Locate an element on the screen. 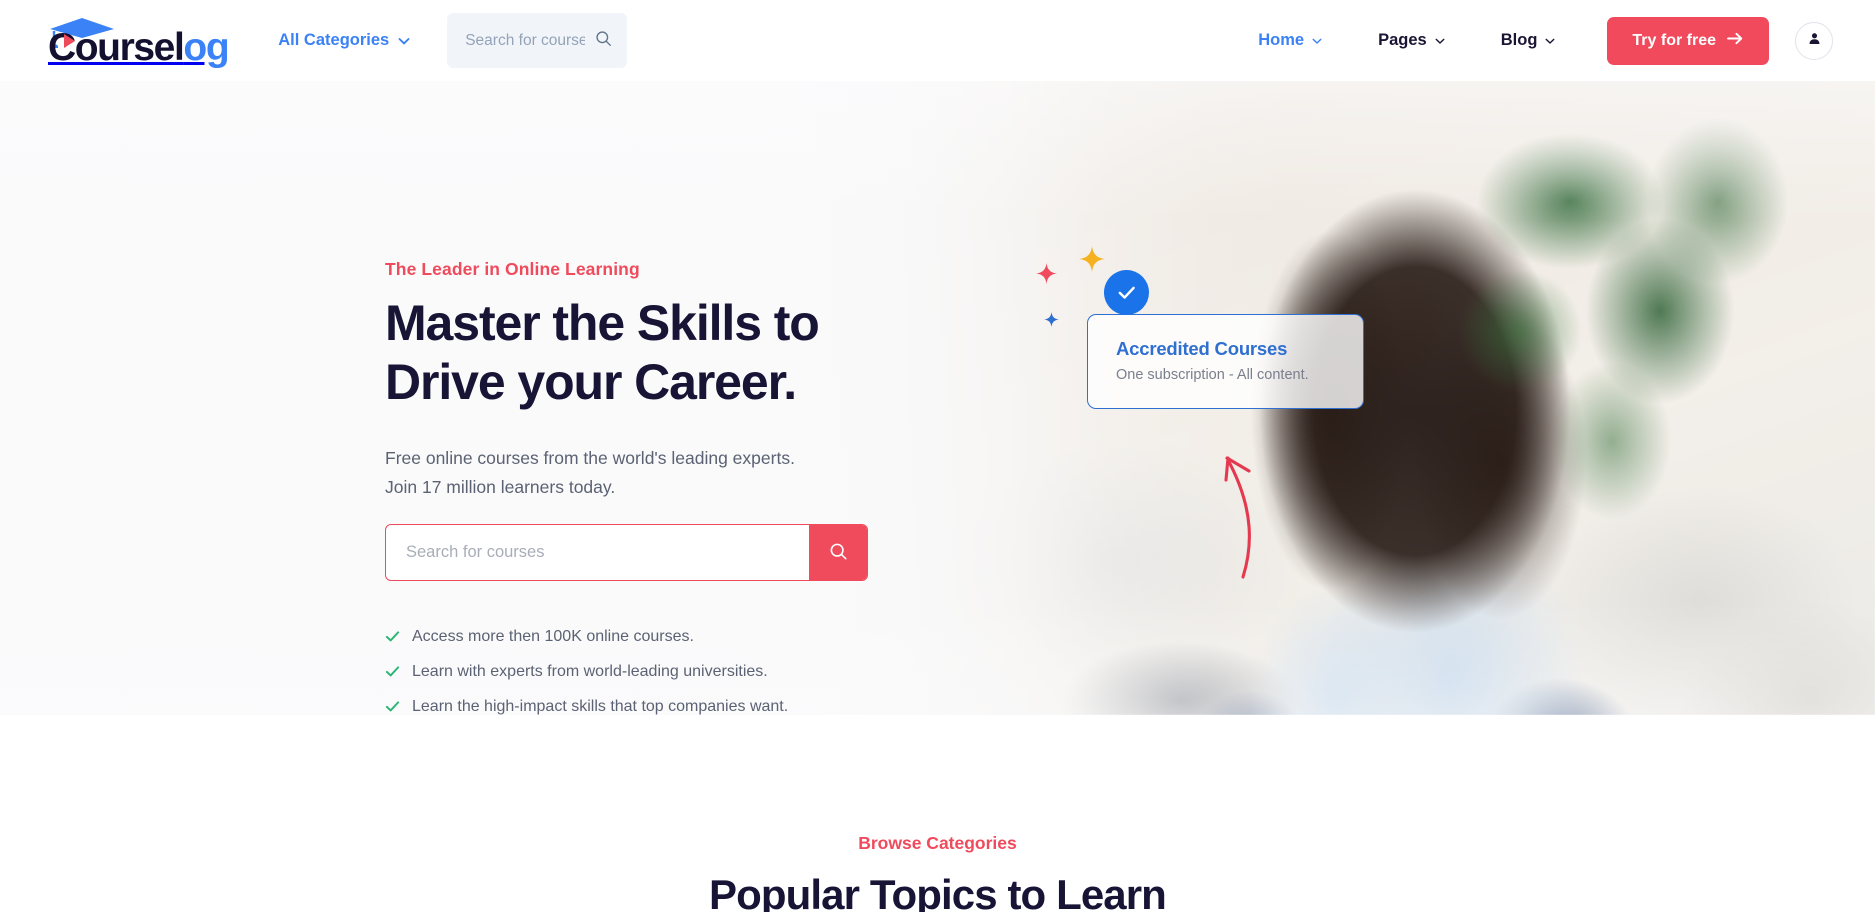  hero-subtitle-line2: Join 17 million learners today. is located at coordinates (500, 486).